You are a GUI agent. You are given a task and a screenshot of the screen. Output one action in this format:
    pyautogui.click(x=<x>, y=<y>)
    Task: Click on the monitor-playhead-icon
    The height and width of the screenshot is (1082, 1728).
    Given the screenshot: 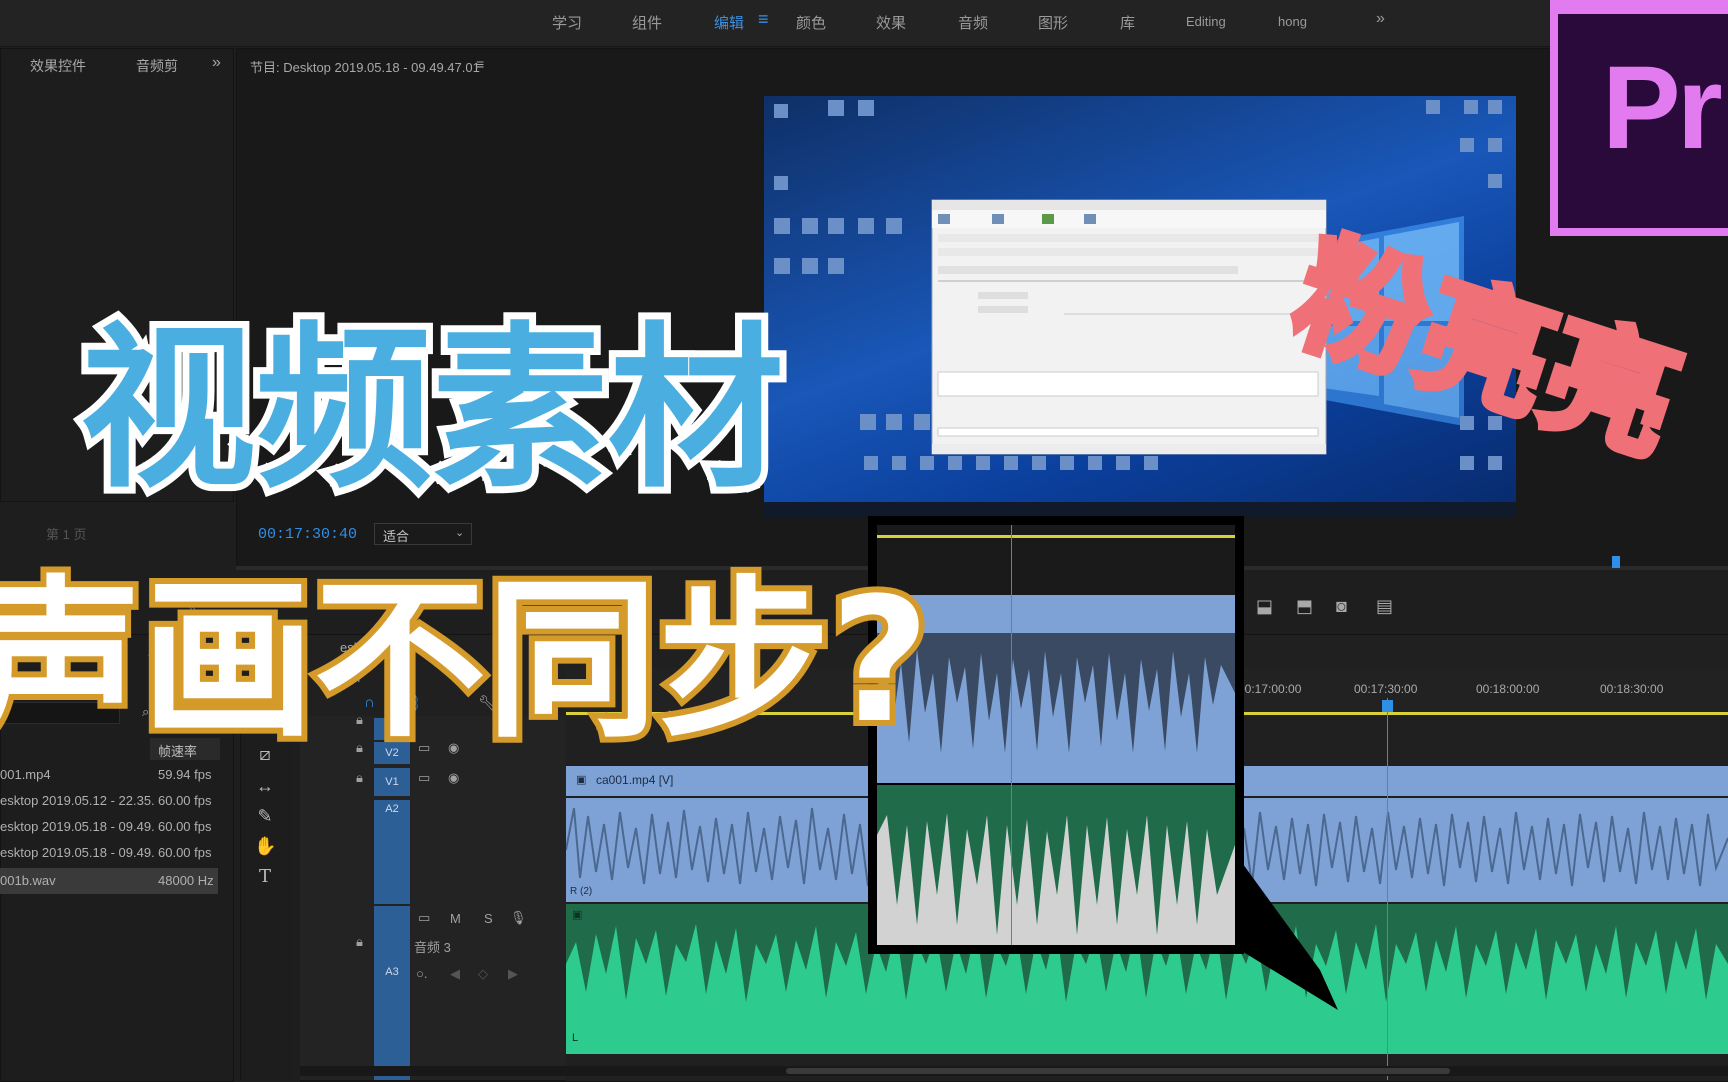 What is the action you would take?
    pyautogui.click(x=1616, y=562)
    